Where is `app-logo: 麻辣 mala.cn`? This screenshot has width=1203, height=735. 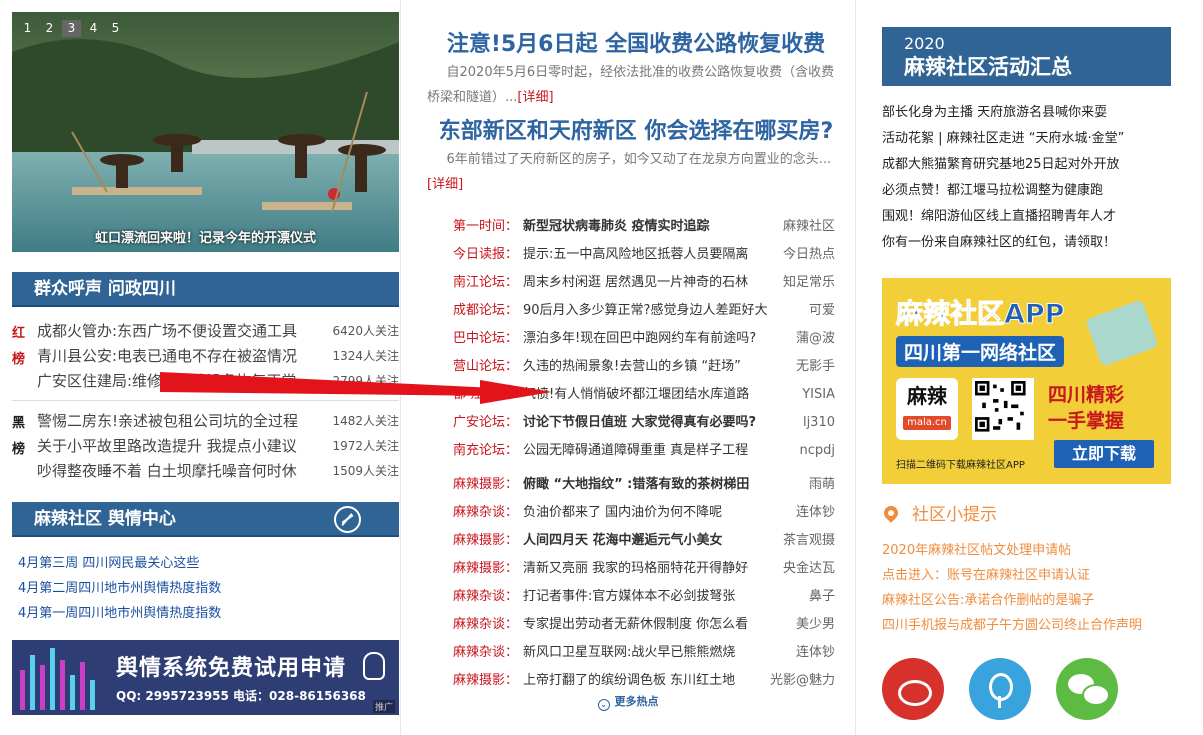
app-logo: 麻辣 mala.cn is located at coordinates (927, 409).